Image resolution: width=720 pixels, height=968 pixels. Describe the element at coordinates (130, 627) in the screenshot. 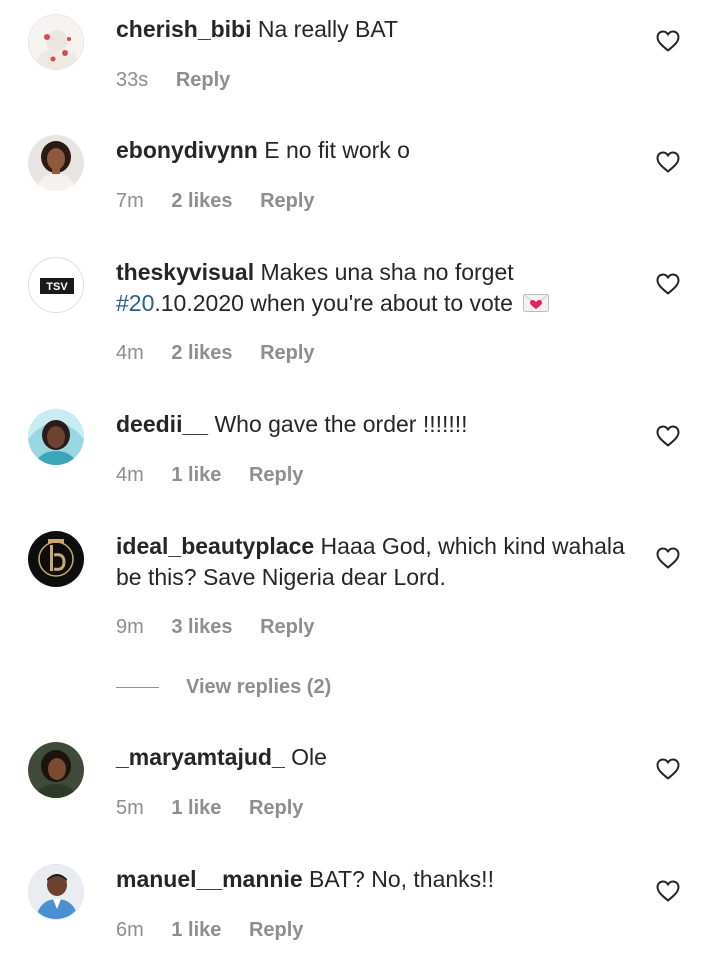

I see `comment-time: 9m` at that location.